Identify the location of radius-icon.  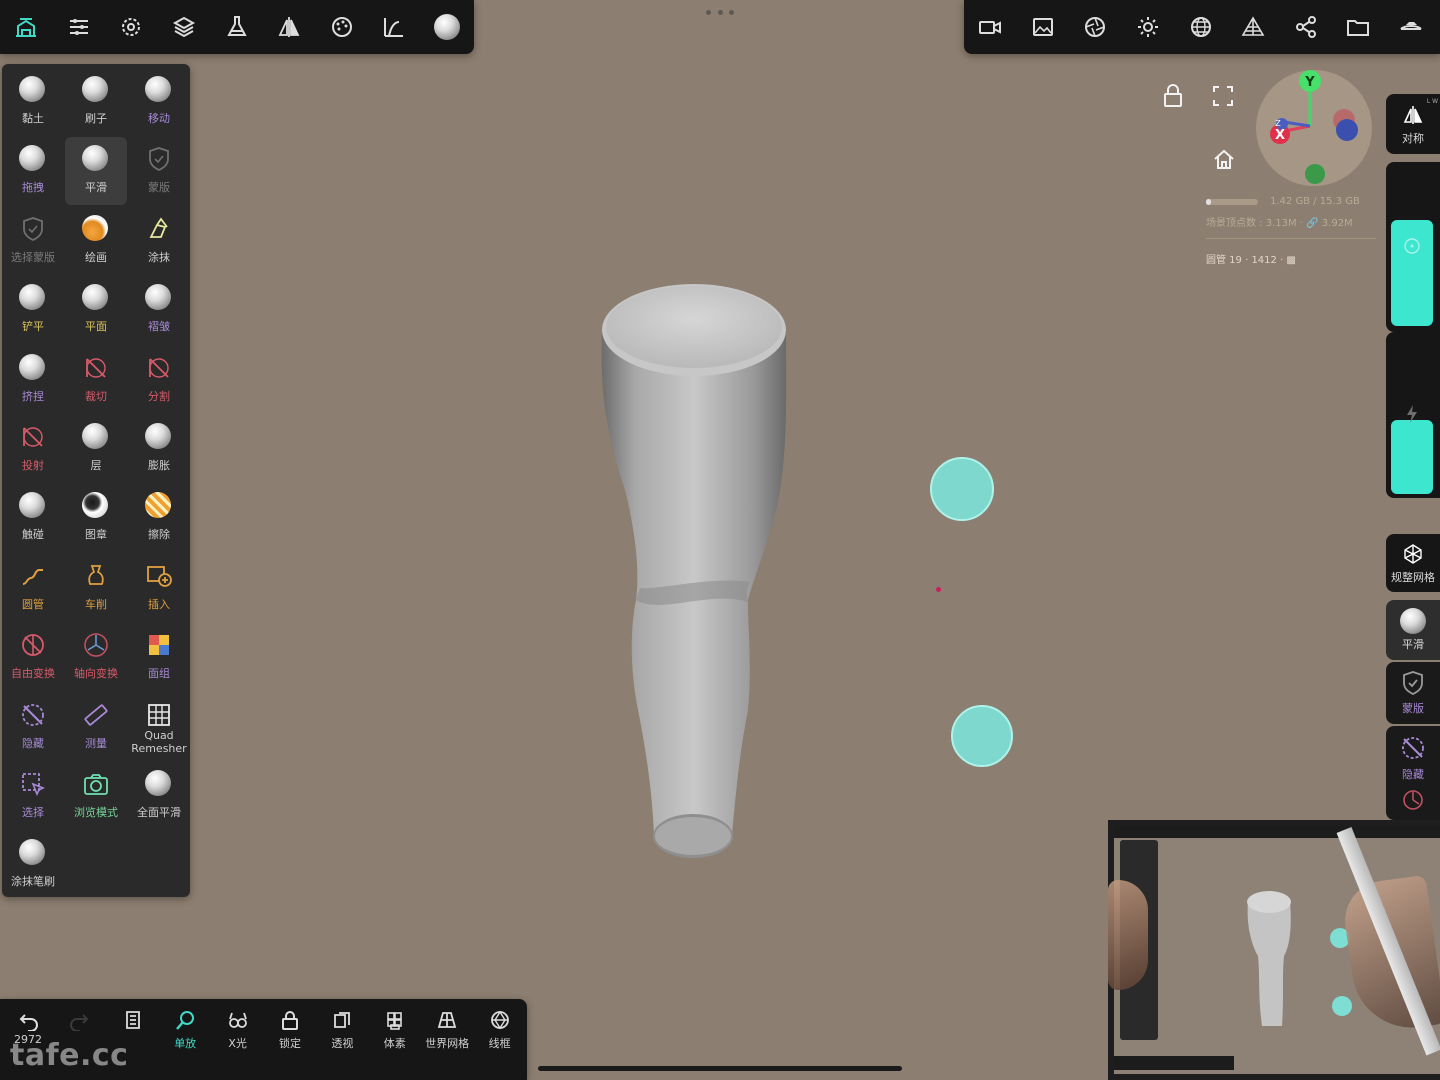
(1412, 246).